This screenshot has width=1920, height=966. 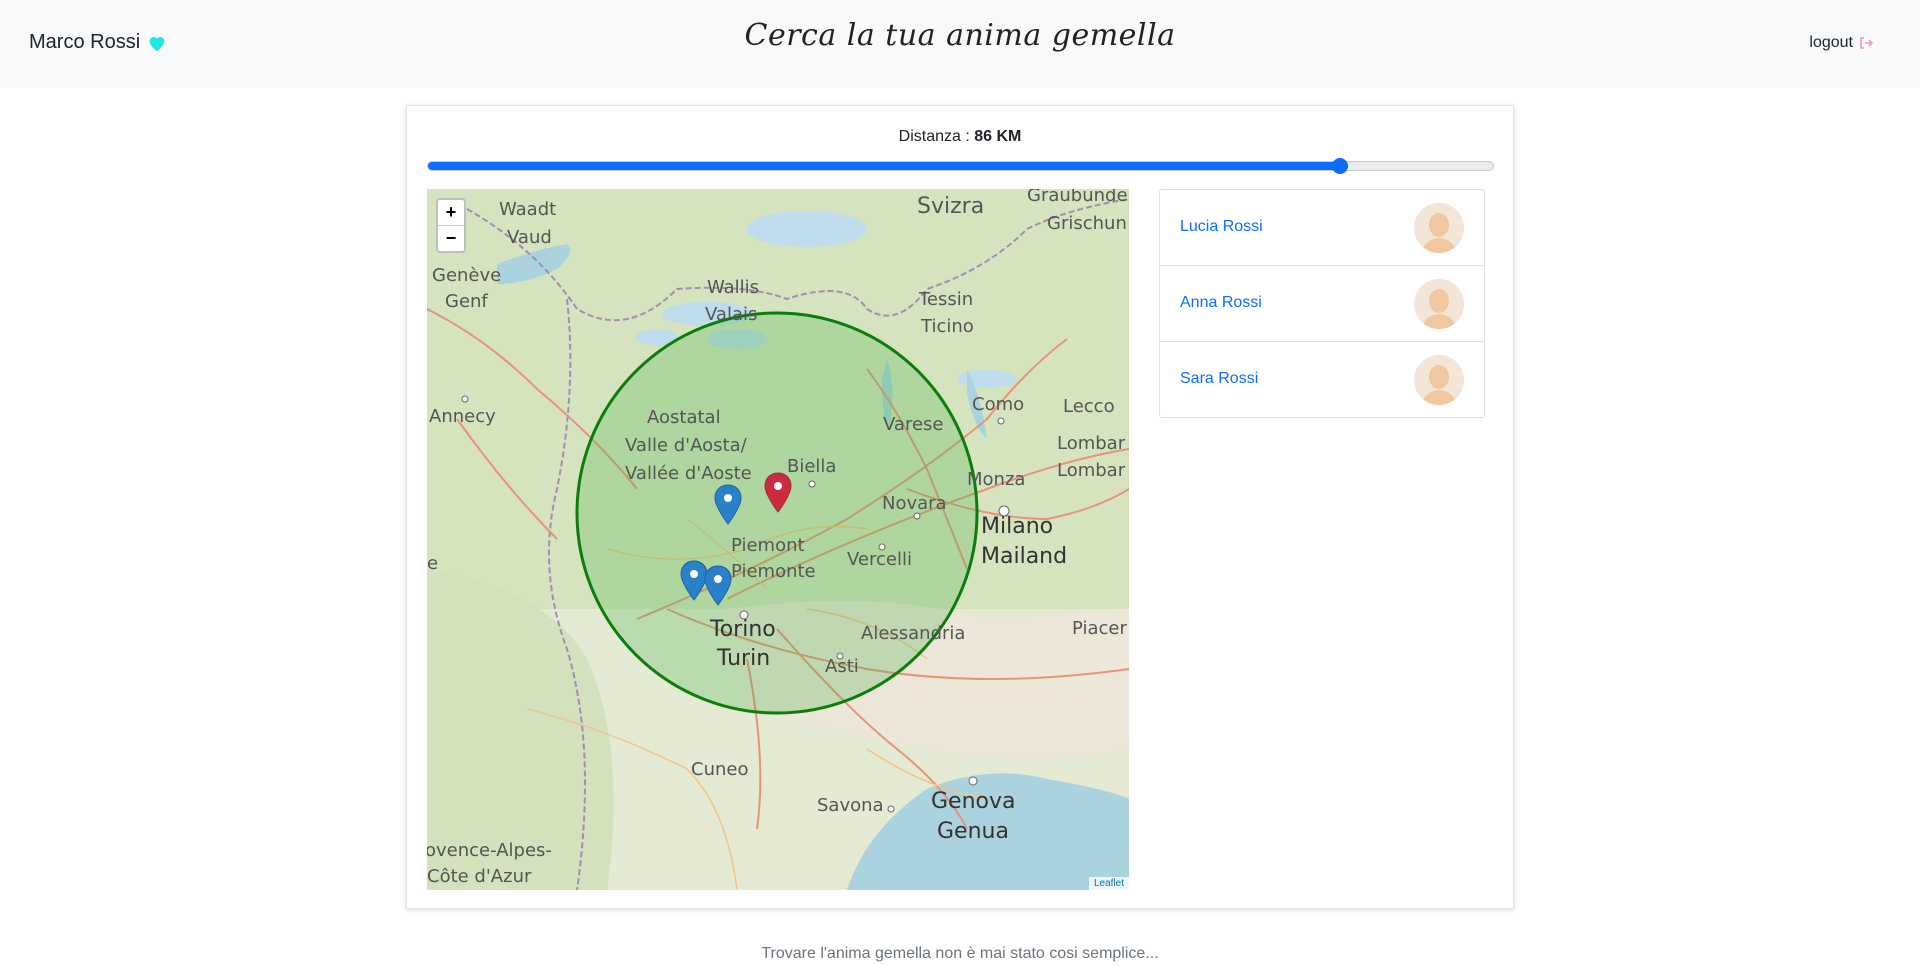 What do you see at coordinates (1339, 166) in the screenshot?
I see `slider-thumb` at bounding box center [1339, 166].